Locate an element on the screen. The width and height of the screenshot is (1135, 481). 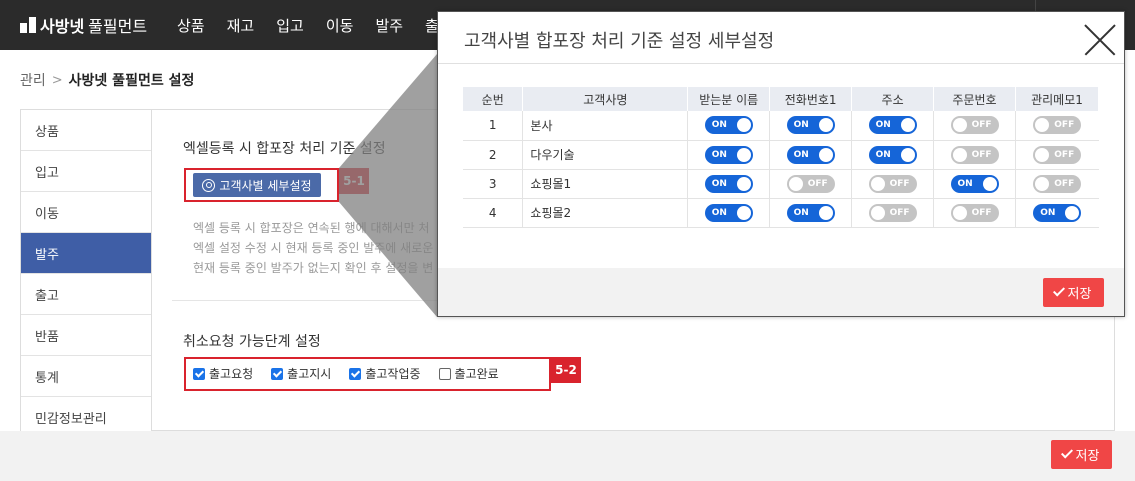
column-header: 받는분 이름 is located at coordinates (729, 99).